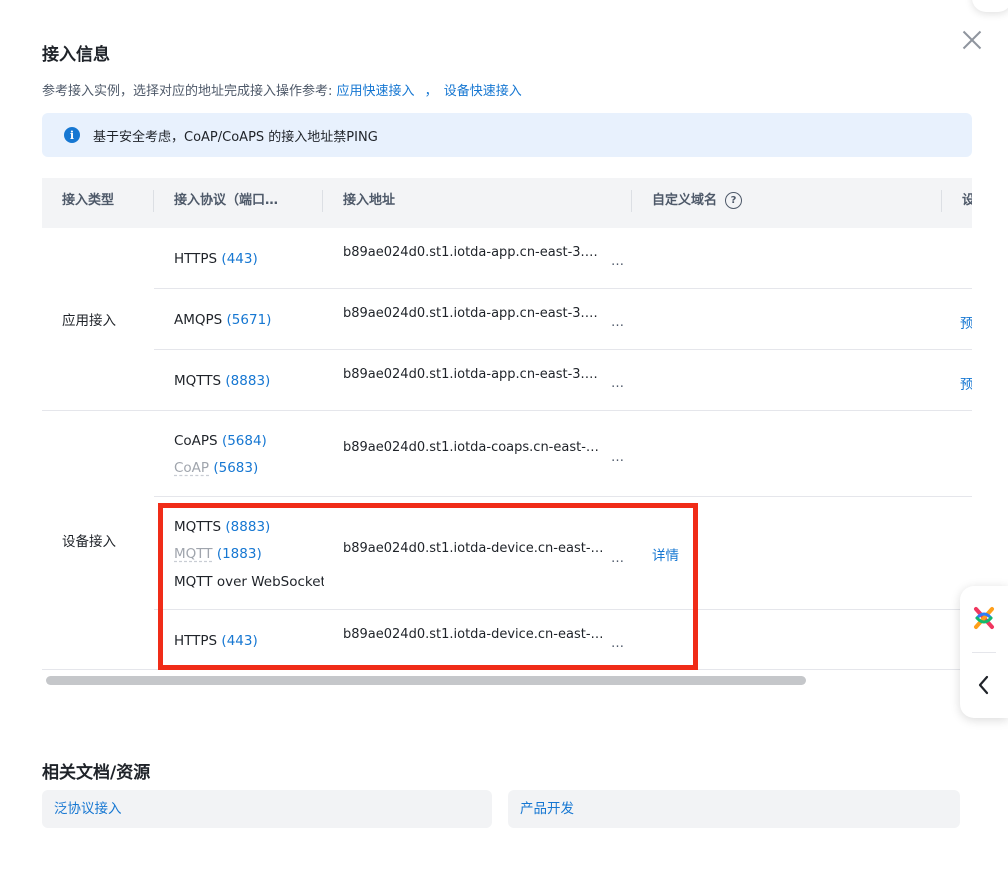  Describe the element at coordinates (665, 554) in the screenshot. I see `detail-link: 详情` at that location.